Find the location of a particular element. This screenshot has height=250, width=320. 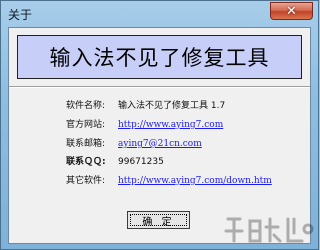

title-bar: 关于 ✕ is located at coordinates (159, 14).